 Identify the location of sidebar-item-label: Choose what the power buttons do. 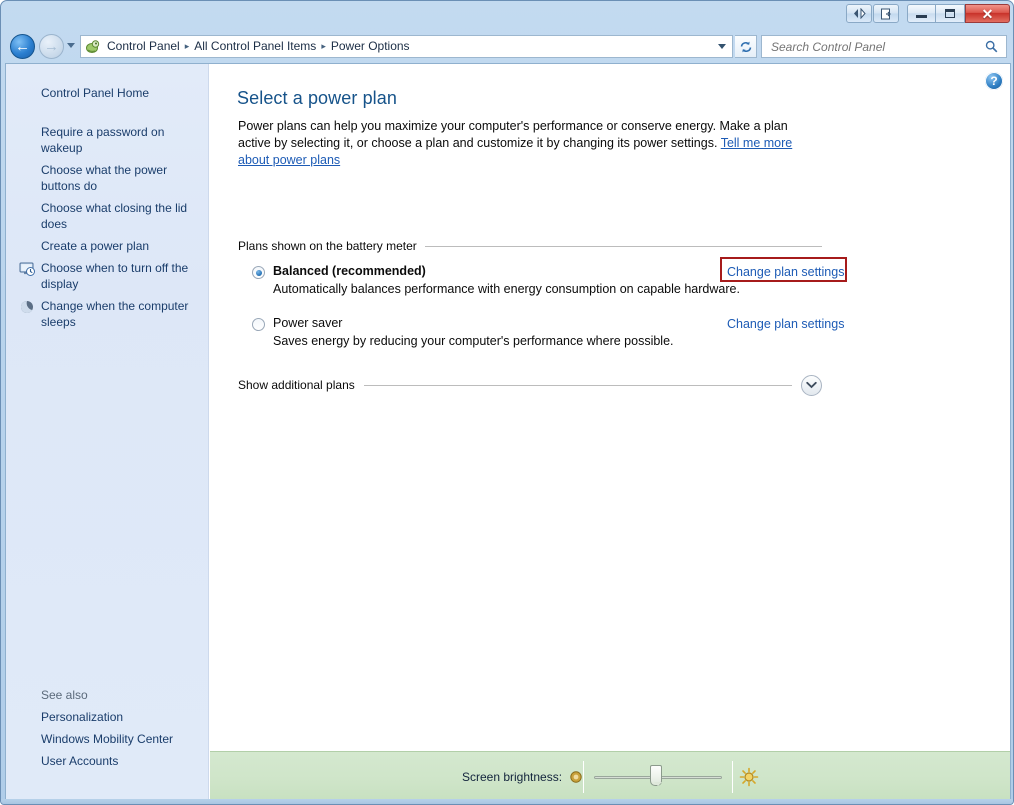
(104, 178).